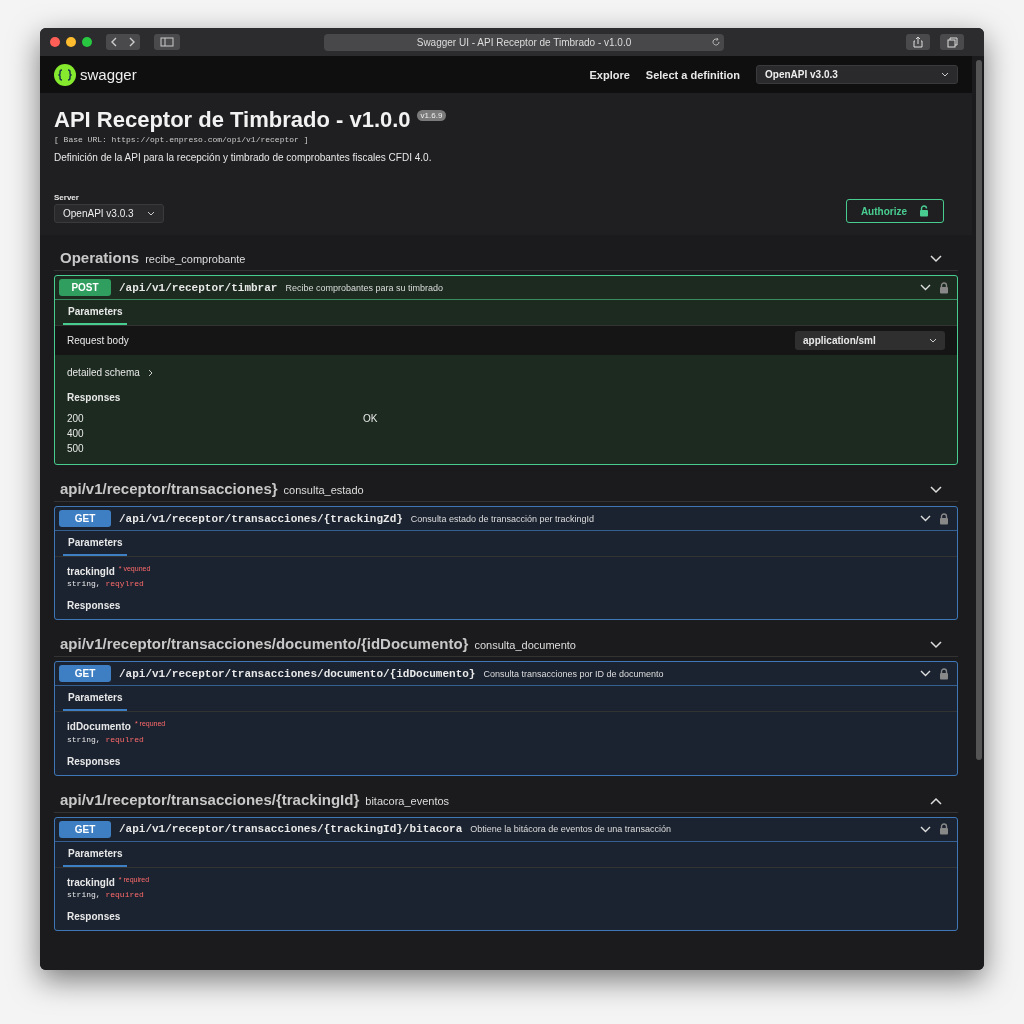 The image size is (1024, 1024). What do you see at coordinates (109, 213) in the screenshot?
I see `server-select: OpenAPI v3.0.3` at bounding box center [109, 213].